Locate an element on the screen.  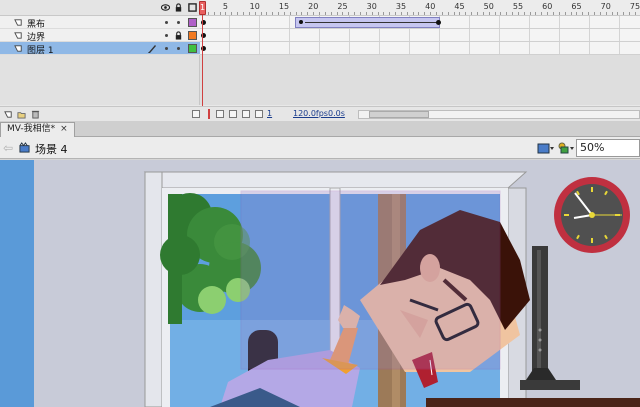
ruler-label: 35 is located at coordinates (401, 6).